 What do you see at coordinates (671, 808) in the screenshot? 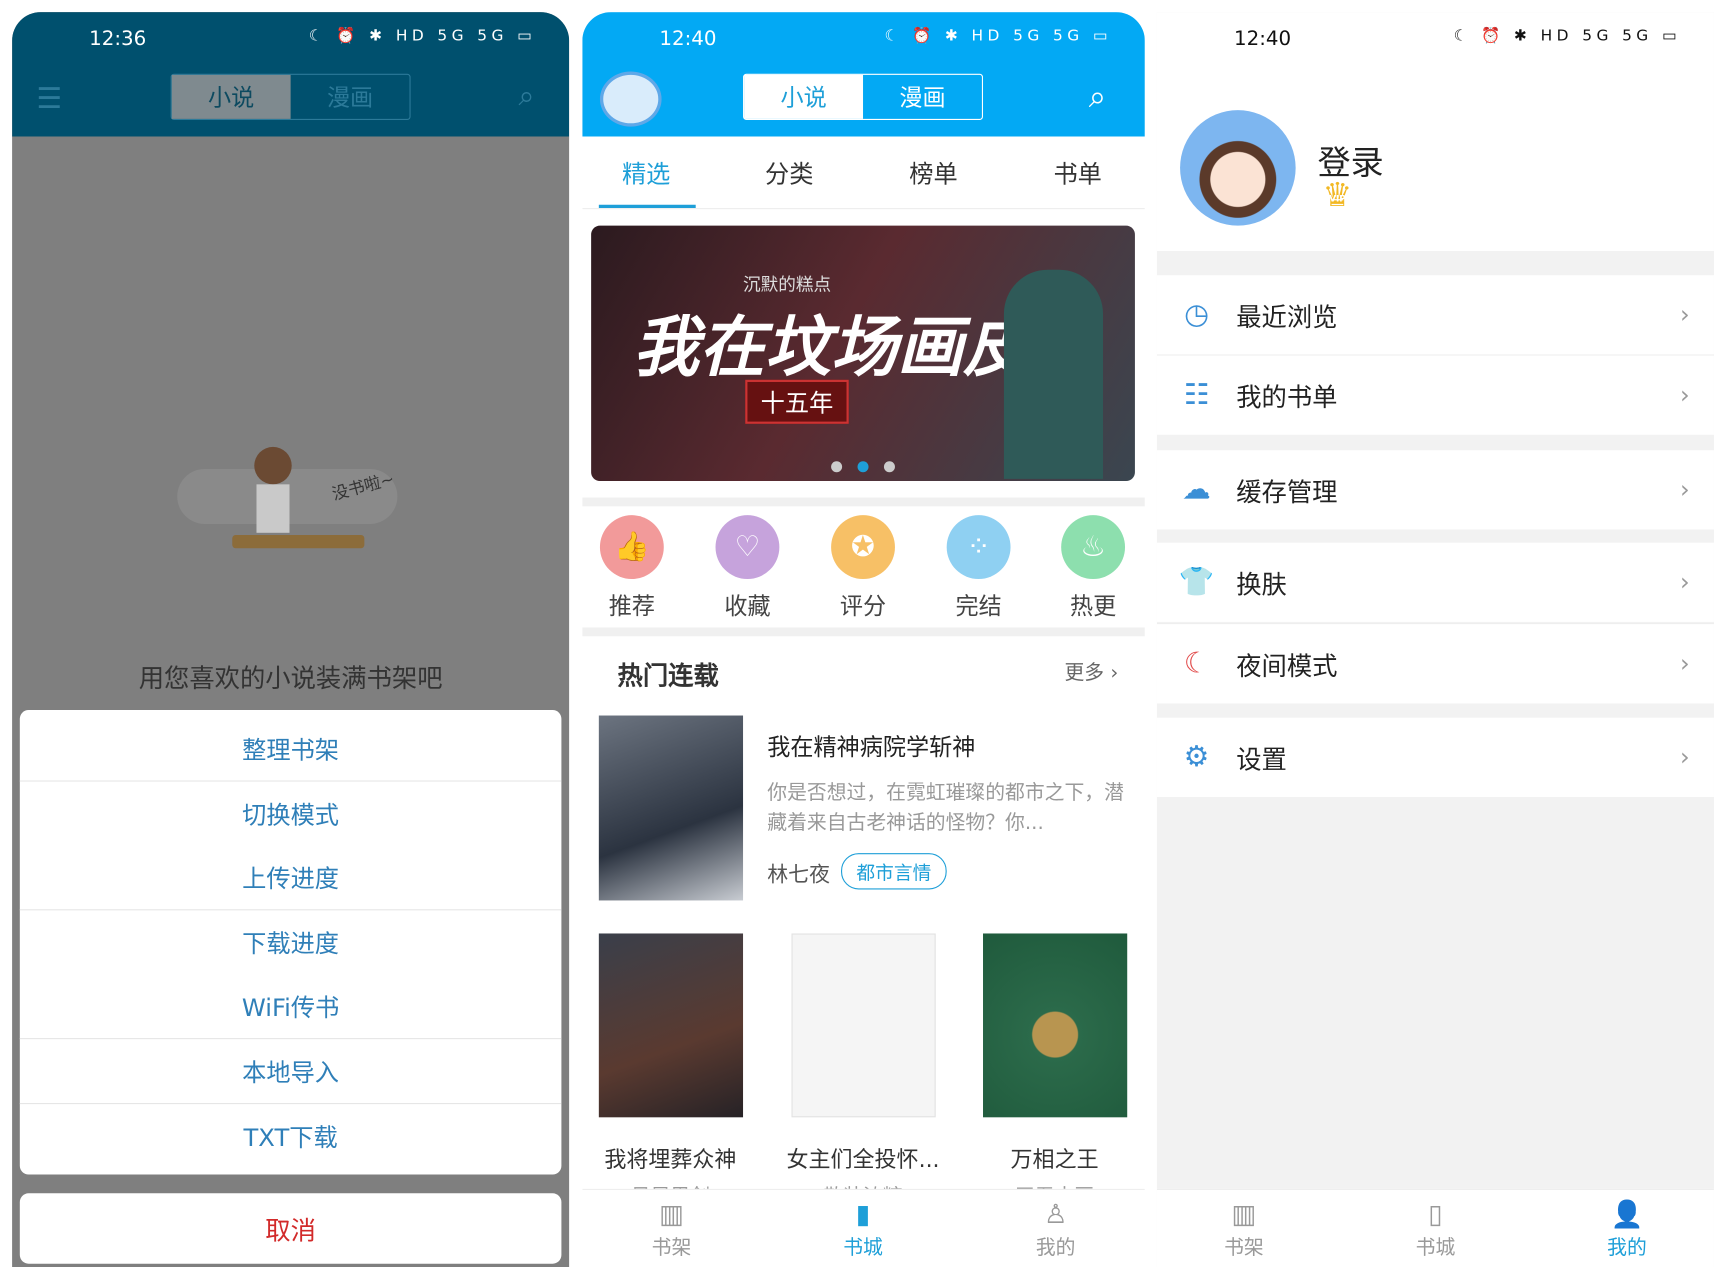
I see `featured-cover` at bounding box center [671, 808].